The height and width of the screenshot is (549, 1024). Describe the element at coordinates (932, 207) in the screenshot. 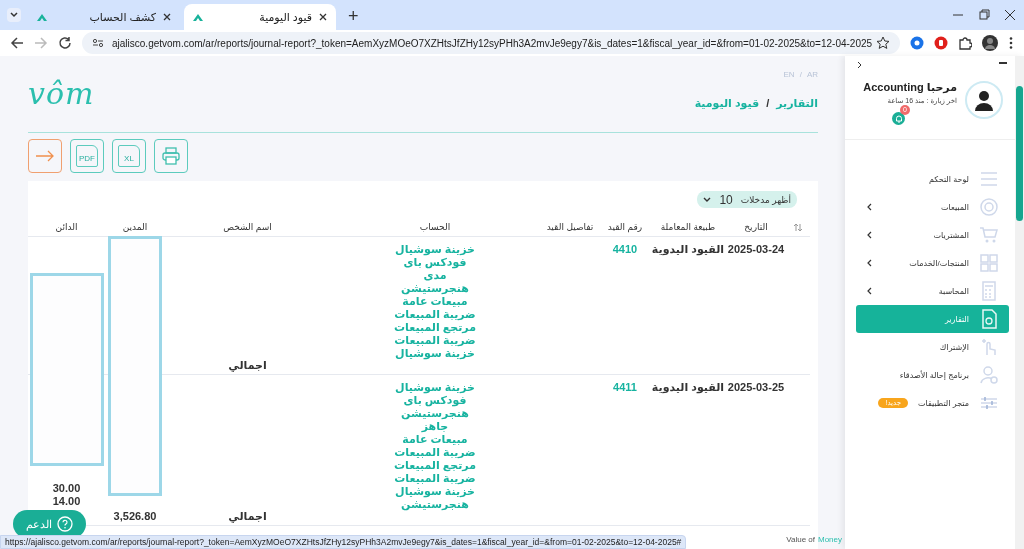

I see `nav-item: المبيعات` at that location.